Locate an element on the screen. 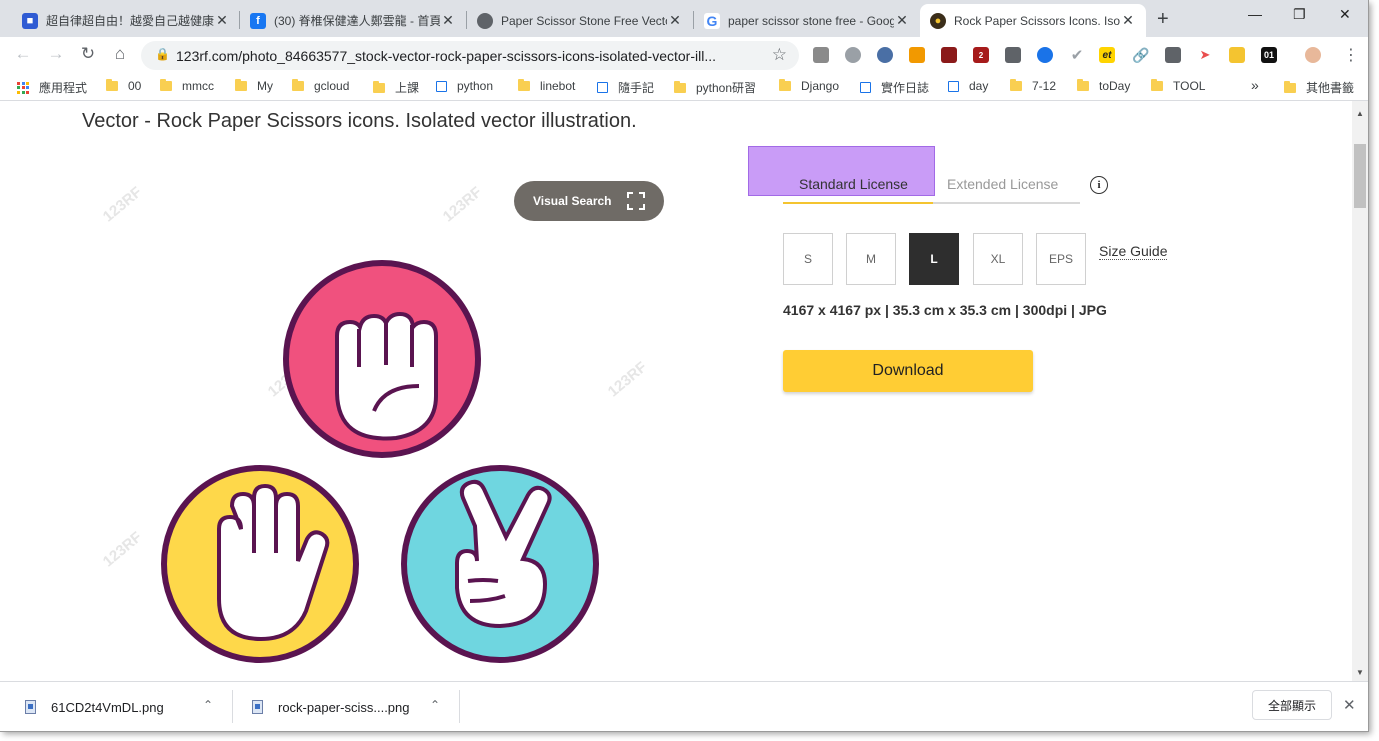  close-downloads-icon: ✕ is located at coordinates (1349, 705).